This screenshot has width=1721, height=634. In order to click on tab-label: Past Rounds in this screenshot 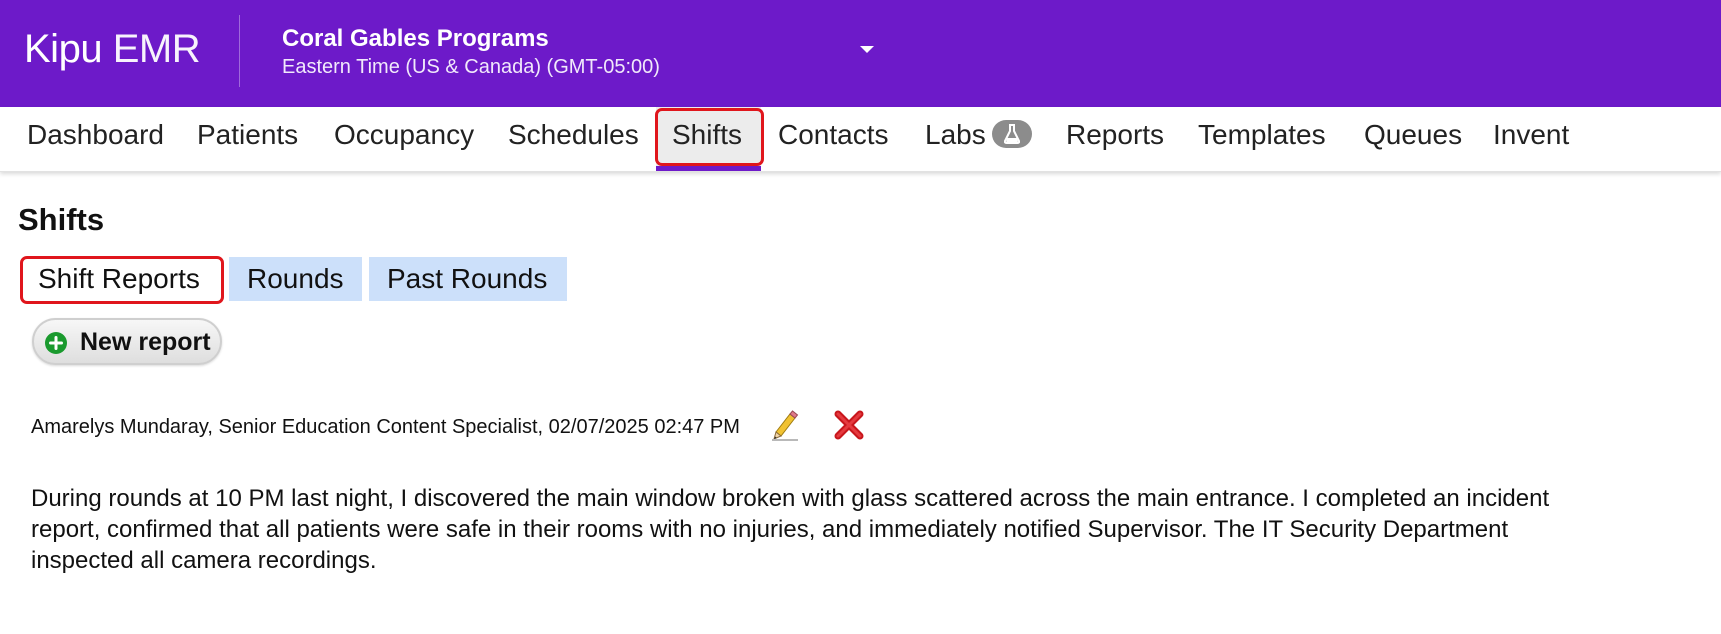, I will do `click(467, 278)`.